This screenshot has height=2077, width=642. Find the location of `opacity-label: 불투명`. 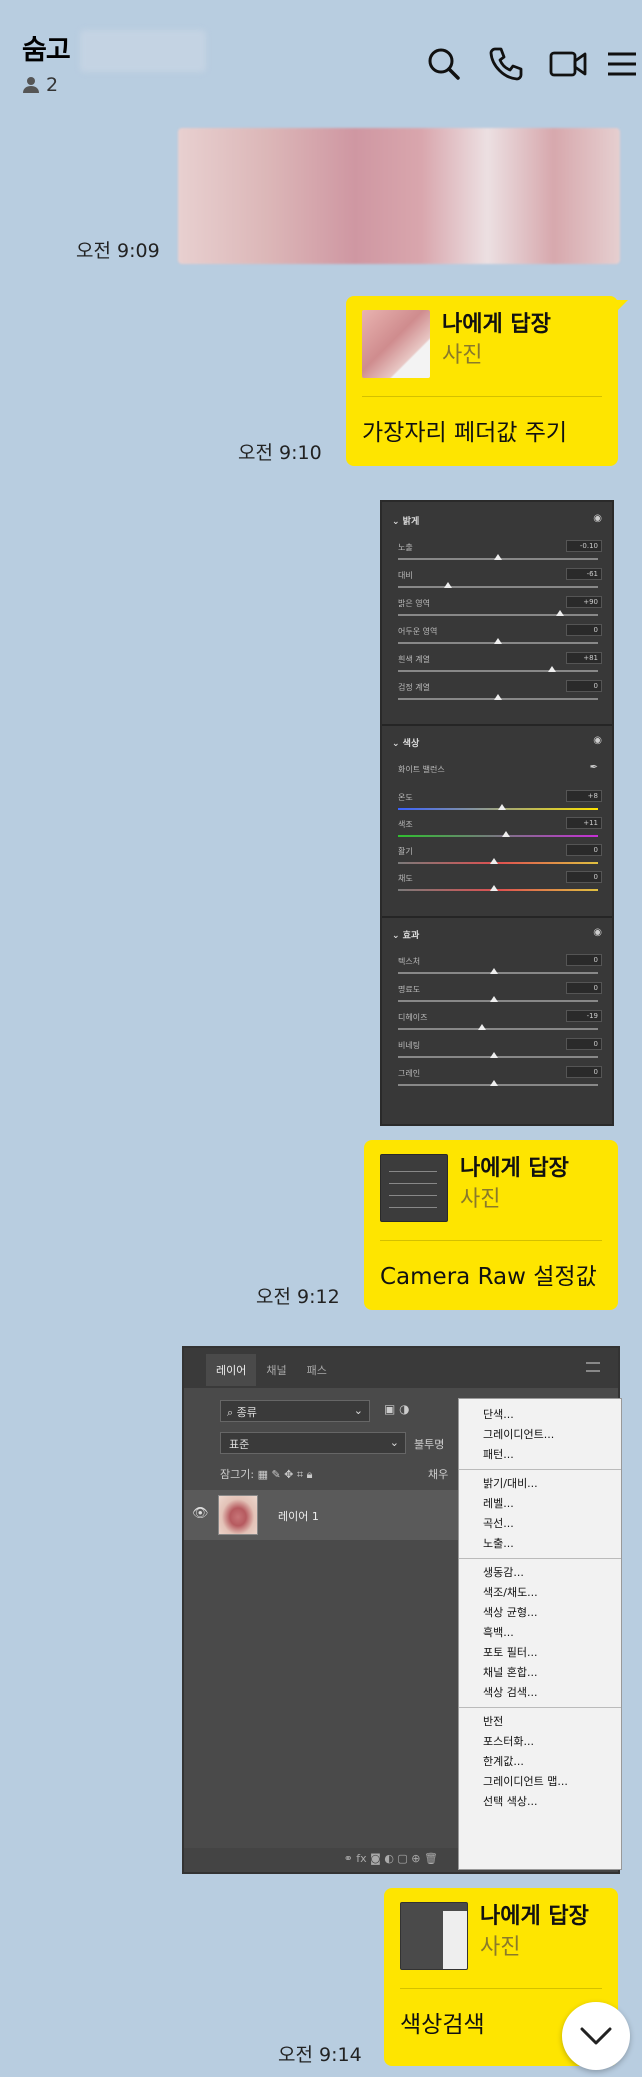

opacity-label: 불투명 is located at coordinates (429, 1444).